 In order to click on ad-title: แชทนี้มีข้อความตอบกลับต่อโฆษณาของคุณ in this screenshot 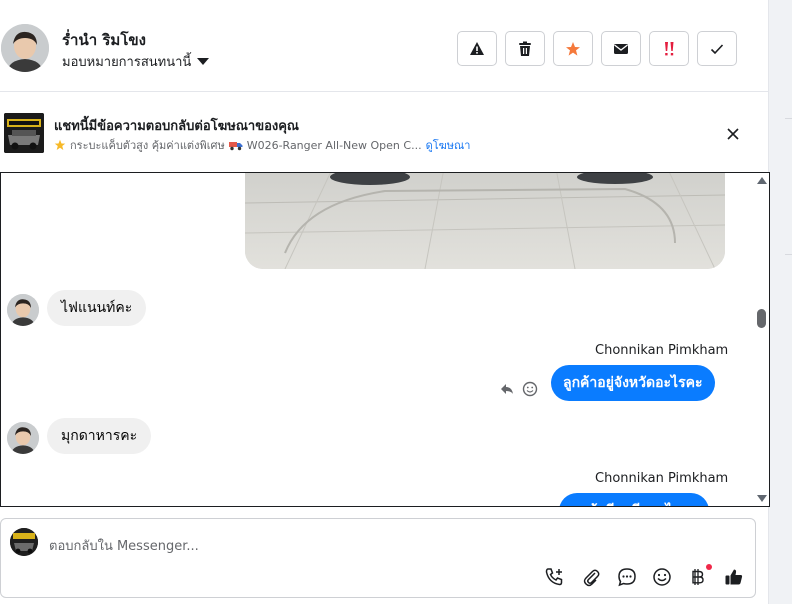, I will do `click(176, 126)`.